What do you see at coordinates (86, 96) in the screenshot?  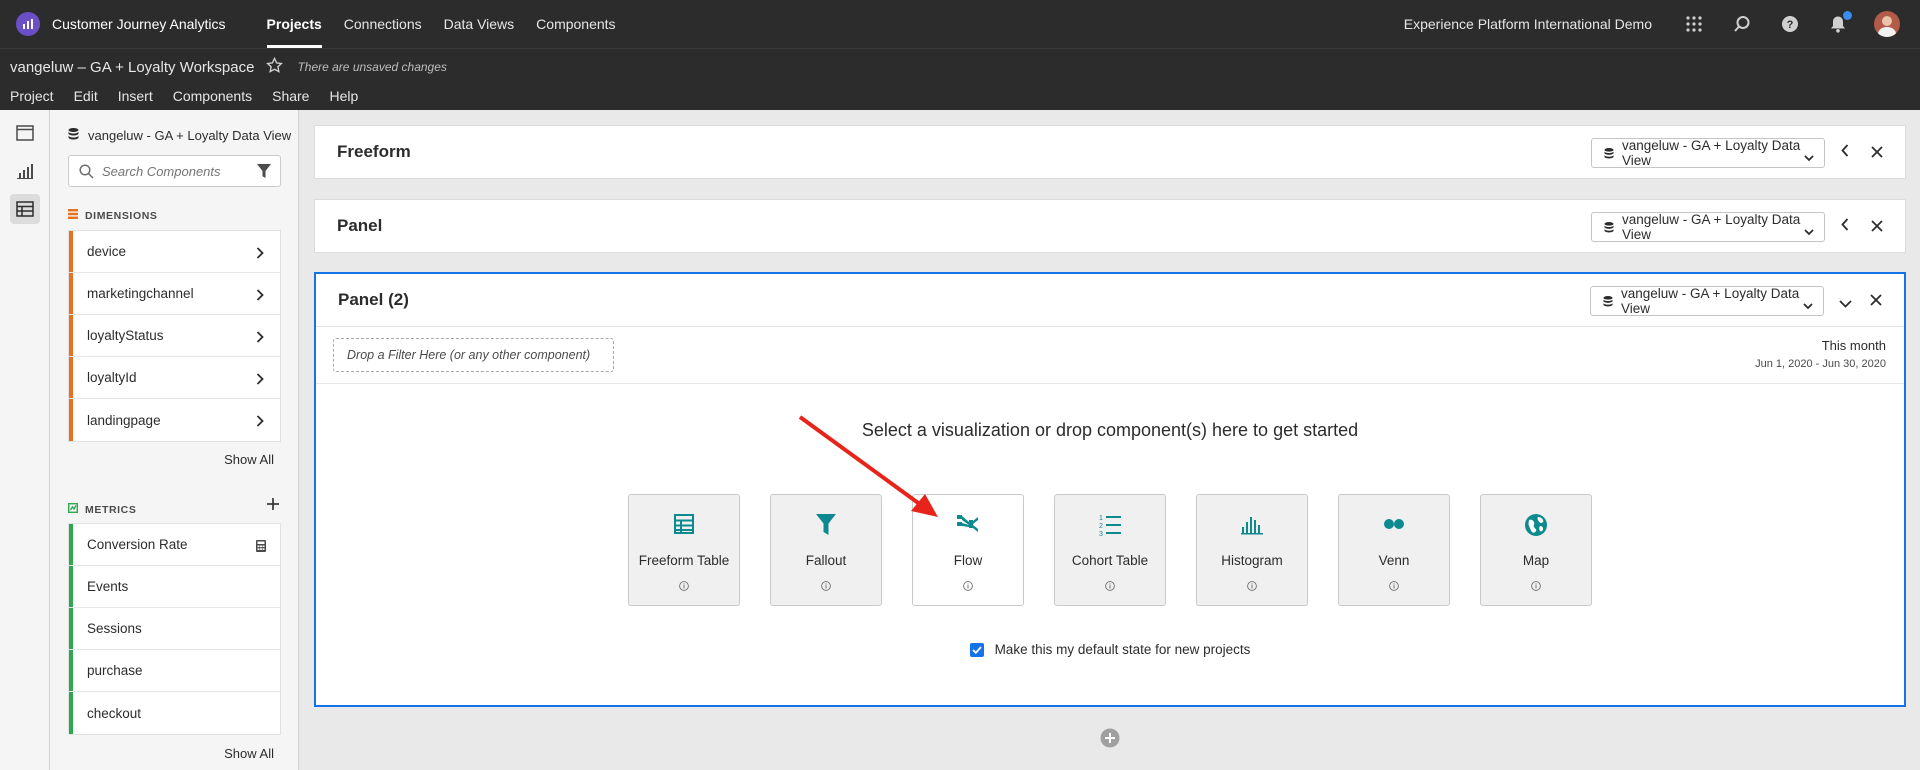 I see `menu-edit: Edit` at bounding box center [86, 96].